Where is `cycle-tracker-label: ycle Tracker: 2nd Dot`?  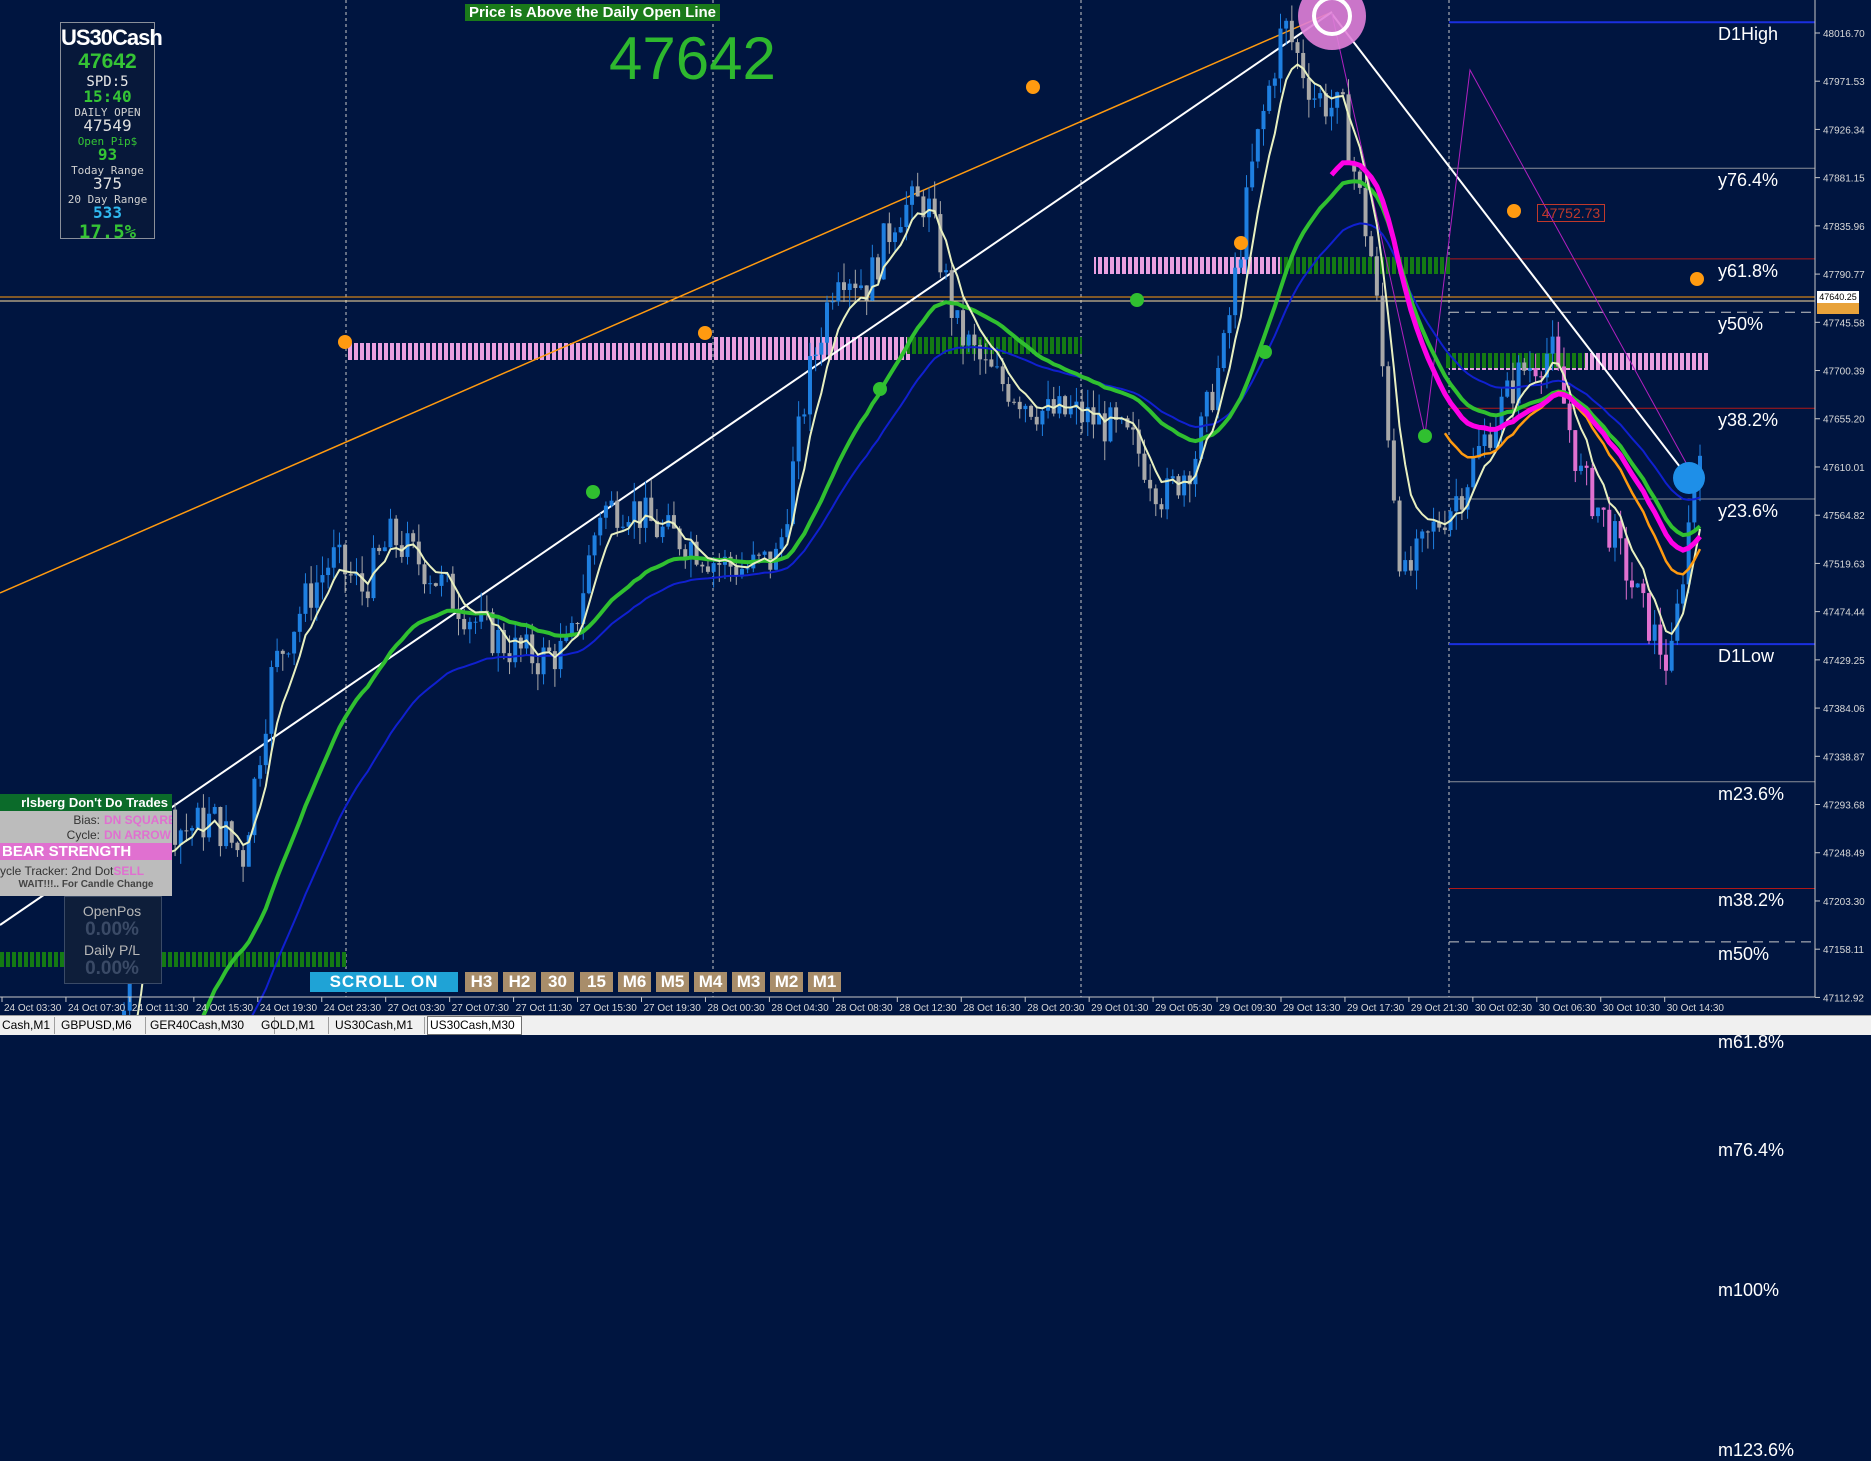
cycle-tracker-label: ycle Tracker: 2nd Dot is located at coordinates (57, 871).